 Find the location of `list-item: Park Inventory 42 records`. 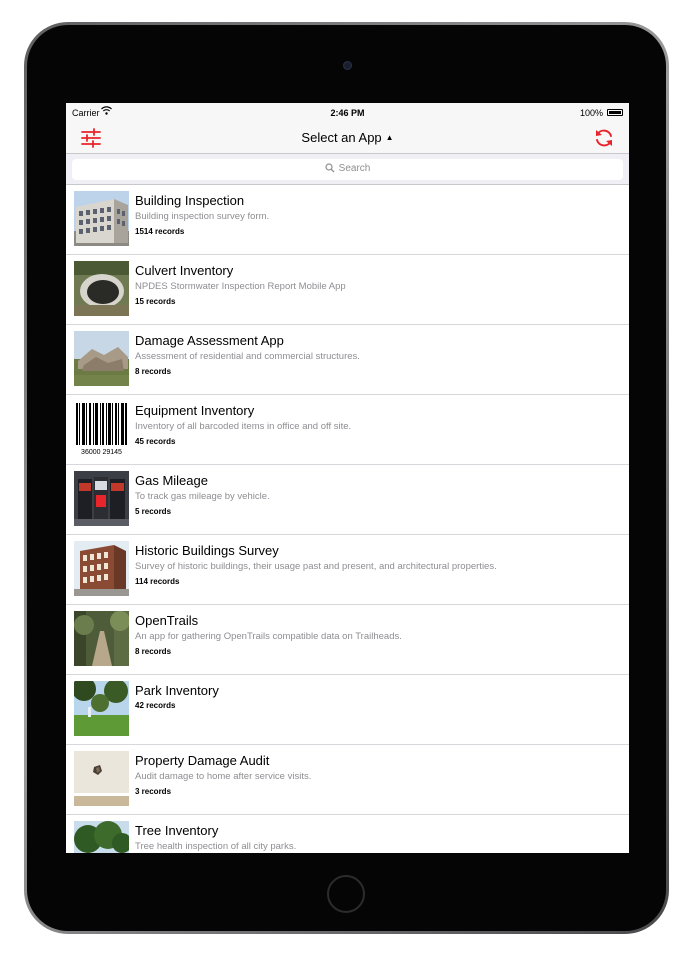

list-item: Park Inventory 42 records is located at coordinates (347, 710).